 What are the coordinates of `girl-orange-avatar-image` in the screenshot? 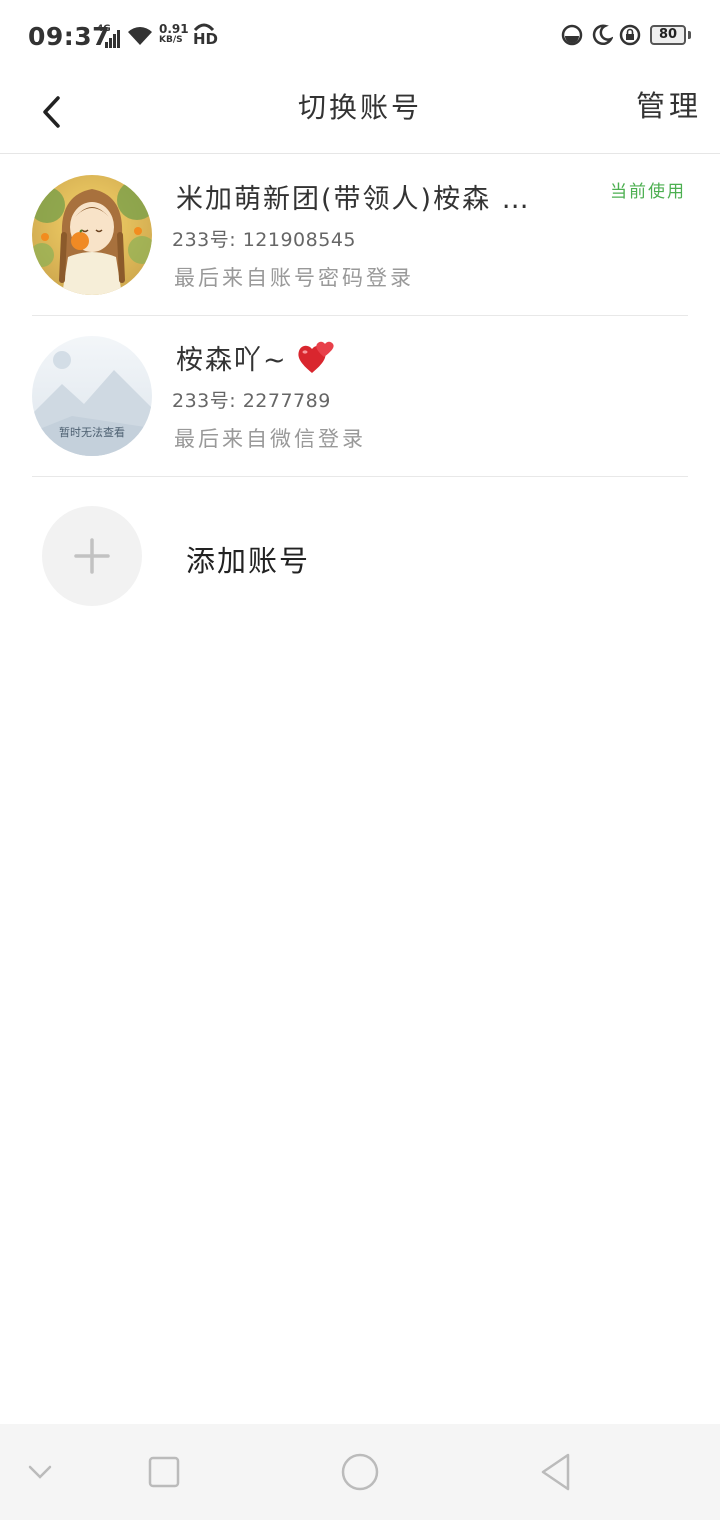 It's located at (92, 235).